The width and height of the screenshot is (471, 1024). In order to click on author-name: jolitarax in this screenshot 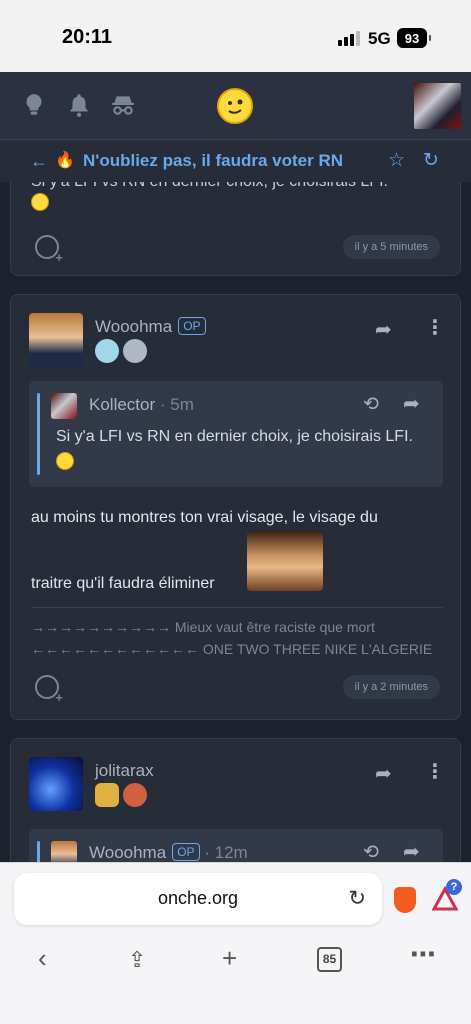, I will do `click(124, 771)`.